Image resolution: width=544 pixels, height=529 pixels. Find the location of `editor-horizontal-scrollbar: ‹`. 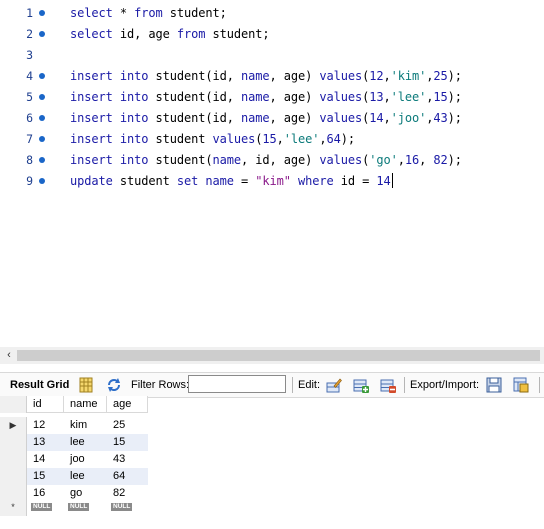

editor-horizontal-scrollbar: ‹ is located at coordinates (272, 355).